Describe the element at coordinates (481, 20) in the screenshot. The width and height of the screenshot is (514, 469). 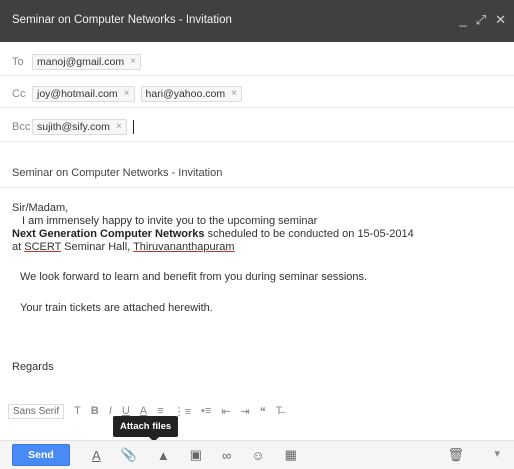
I see `expand-icon: ⤢` at that location.